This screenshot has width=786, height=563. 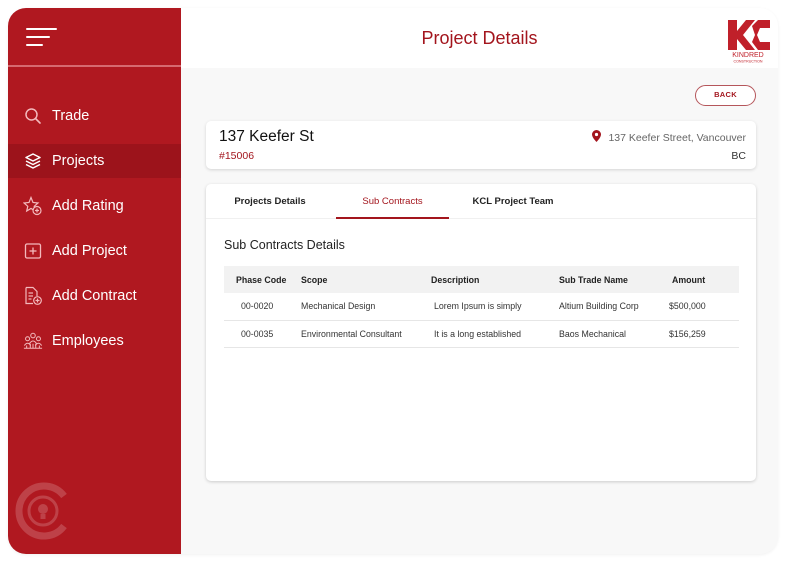 I want to click on sidebar-item-label: Employees, so click(x=88, y=341).